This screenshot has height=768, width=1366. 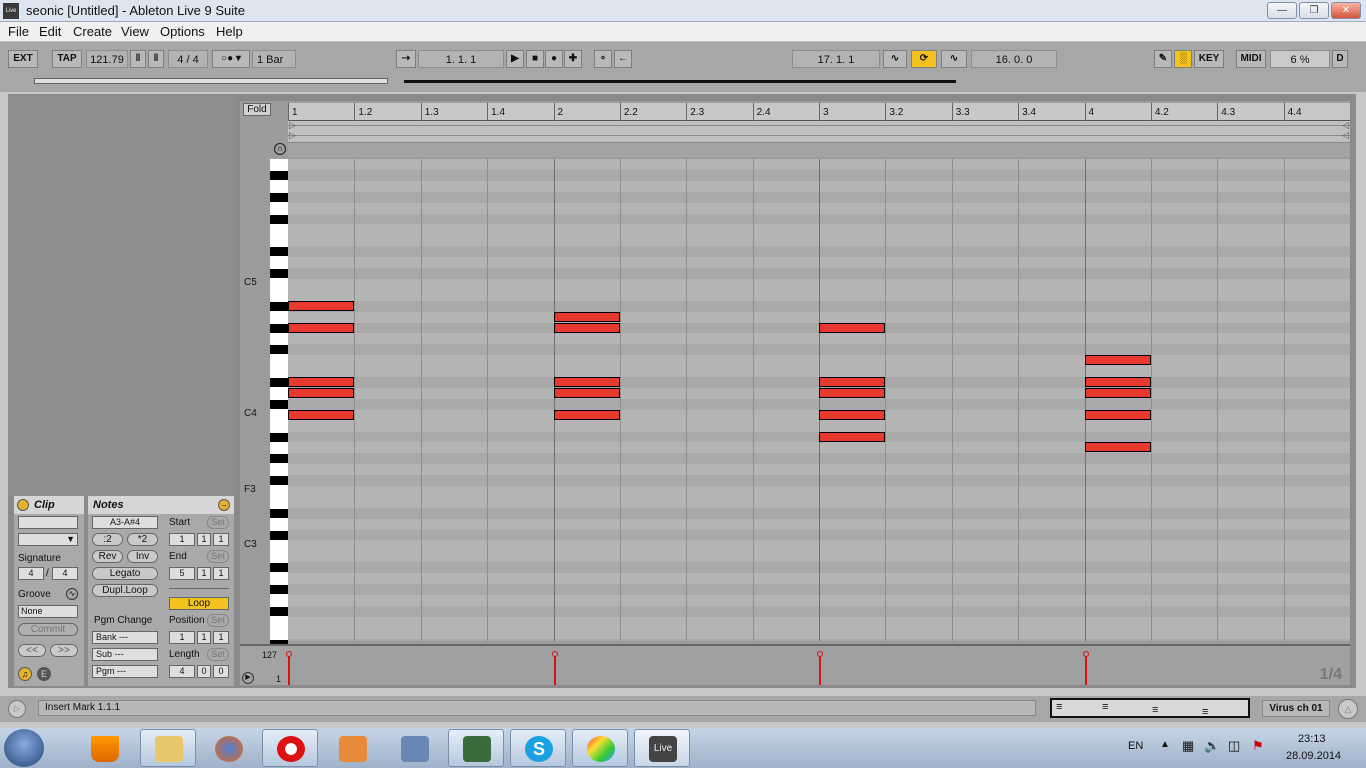 What do you see at coordinates (279, 404) in the screenshot?
I see `piano-roll-keyboard` at bounding box center [279, 404].